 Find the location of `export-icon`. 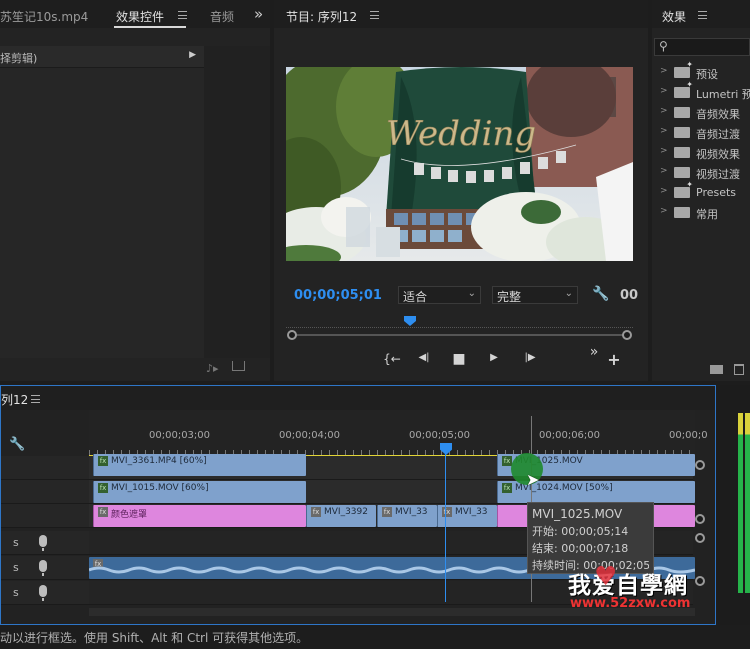

export-icon is located at coordinates (238, 366).